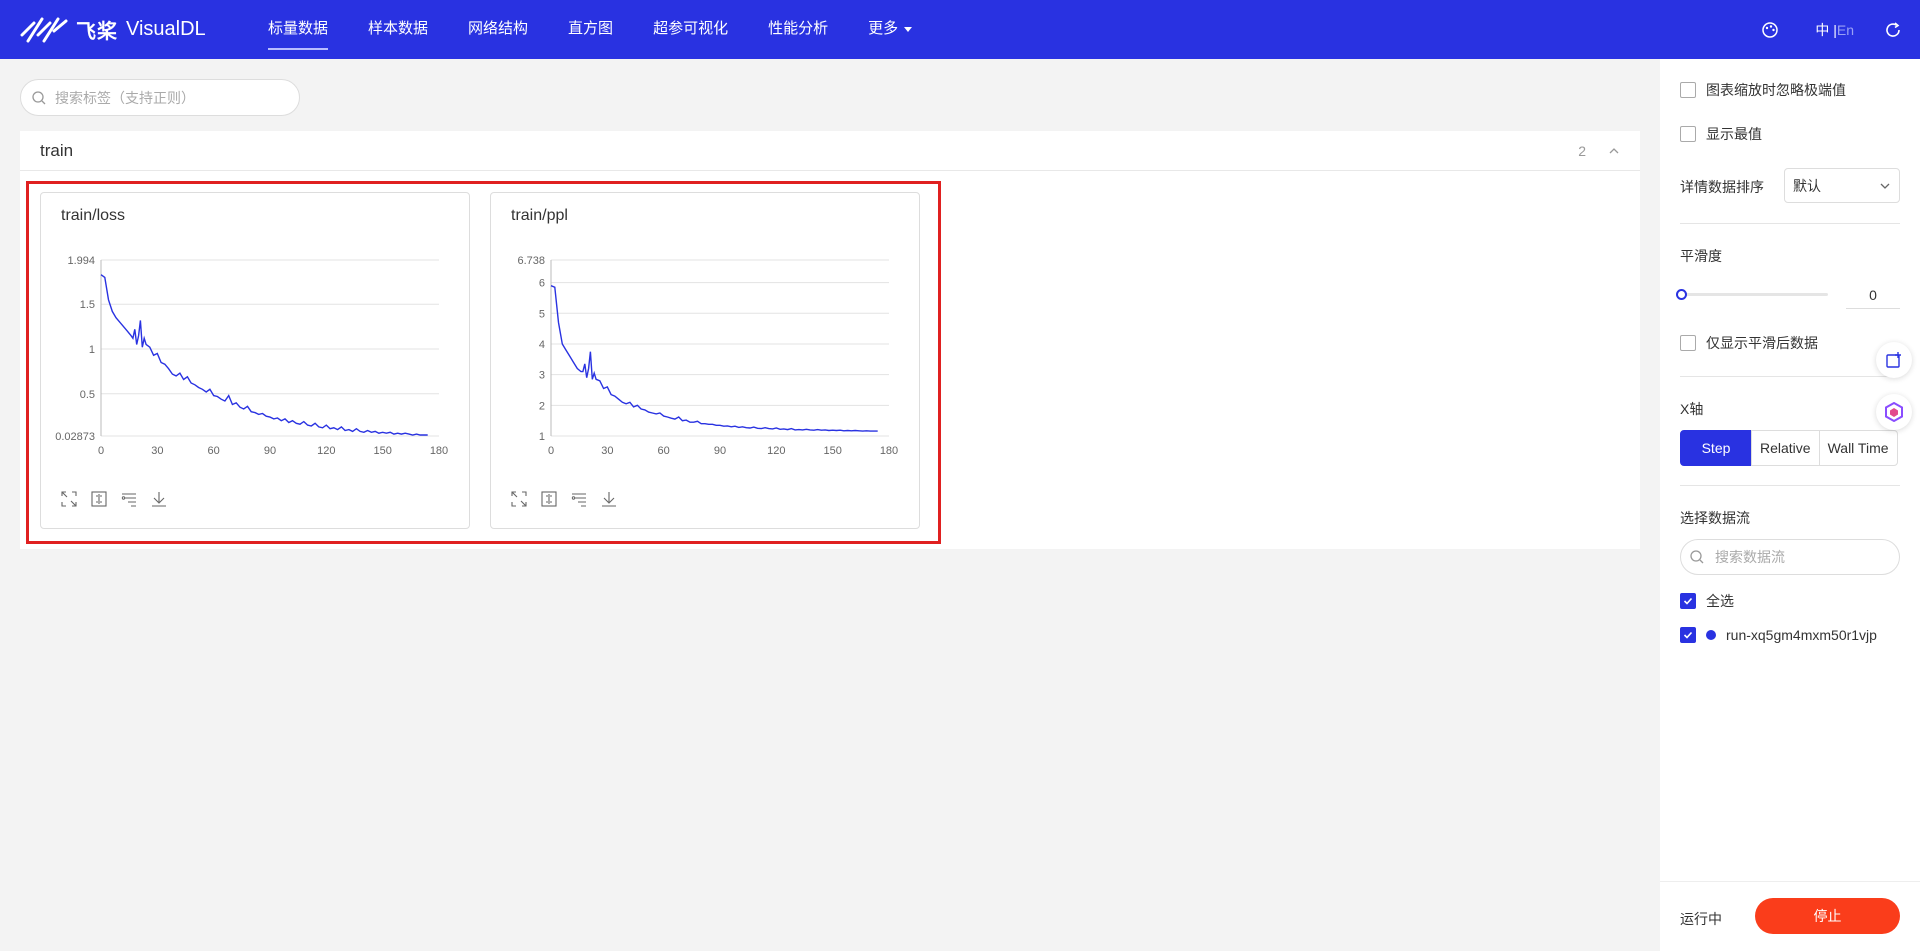  I want to click on sort-label-text: 详情数据排序, so click(1722, 187).